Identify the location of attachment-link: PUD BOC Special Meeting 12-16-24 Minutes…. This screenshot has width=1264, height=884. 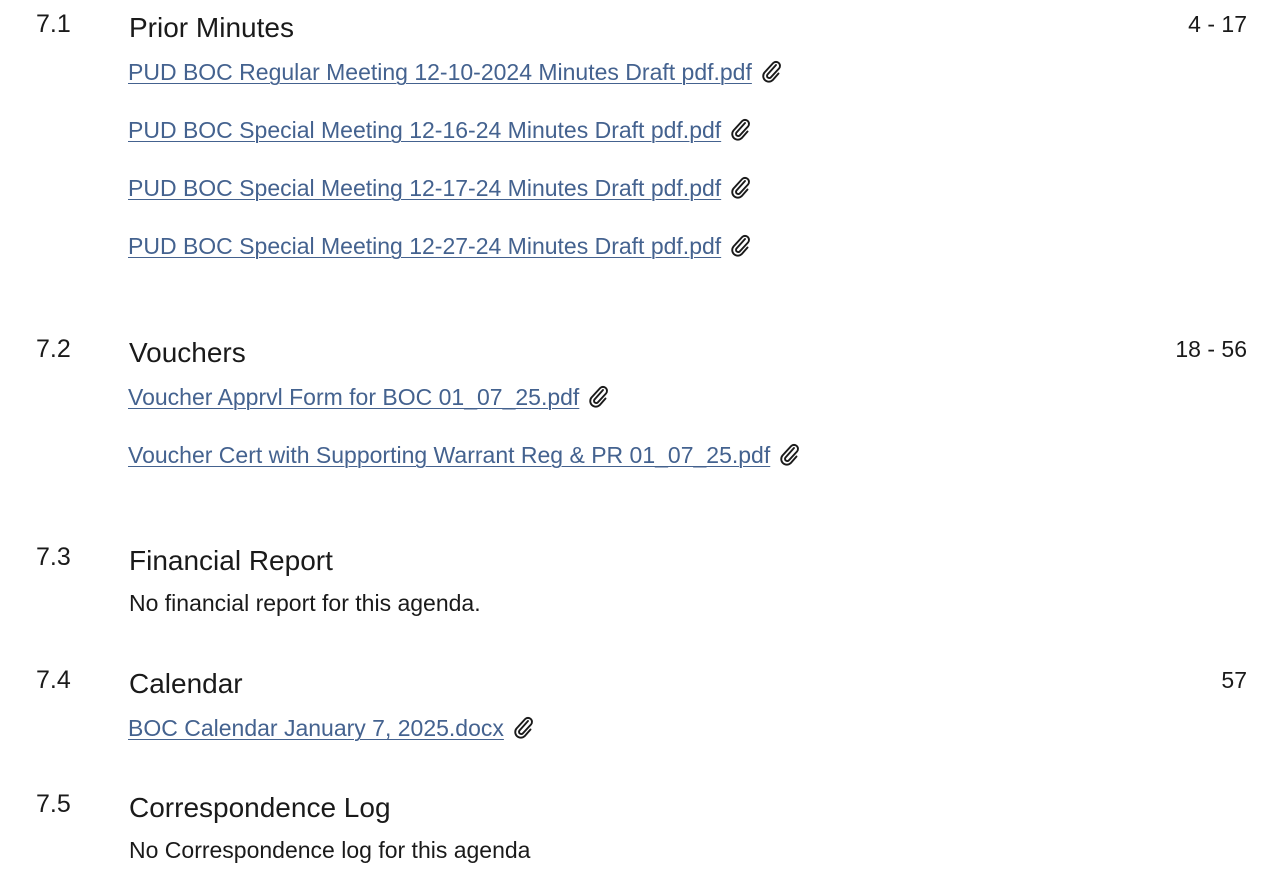
(424, 130).